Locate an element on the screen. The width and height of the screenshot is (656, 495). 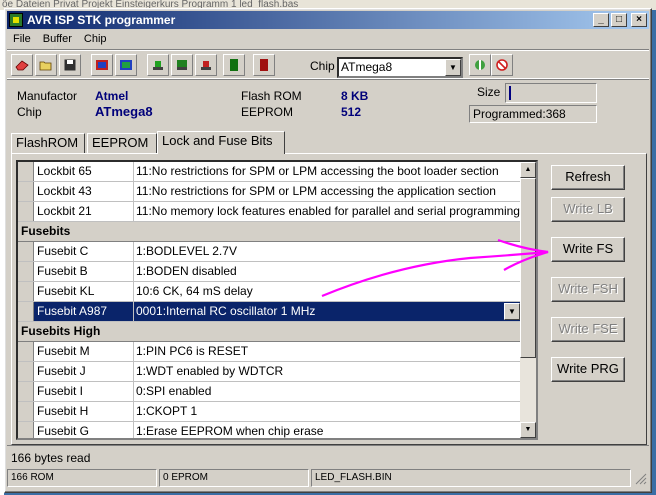
read-chip-button is located at coordinates (102, 65).